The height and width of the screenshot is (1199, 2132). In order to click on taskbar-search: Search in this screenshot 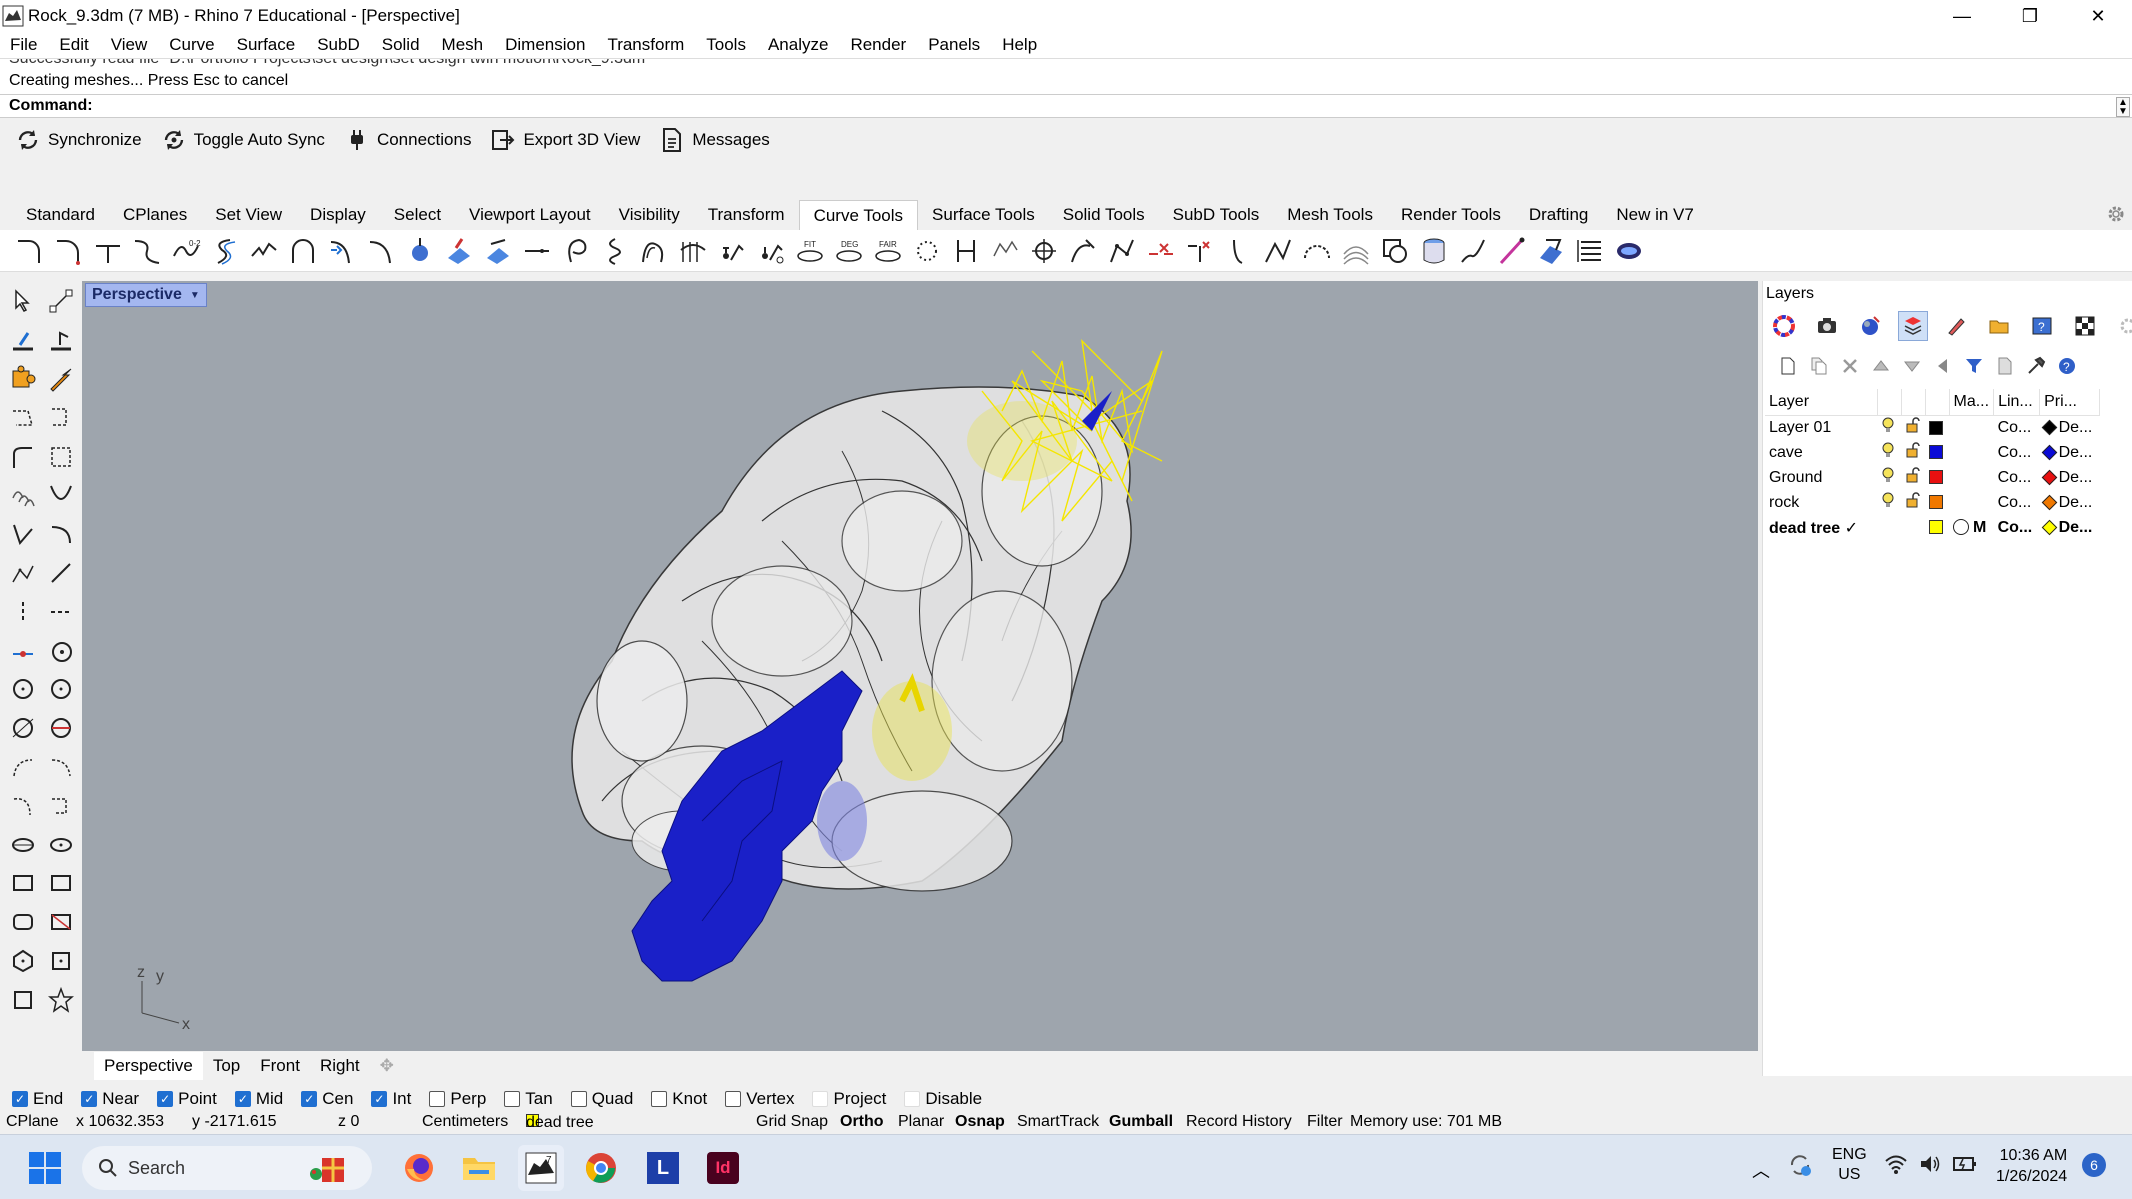, I will do `click(227, 1168)`.